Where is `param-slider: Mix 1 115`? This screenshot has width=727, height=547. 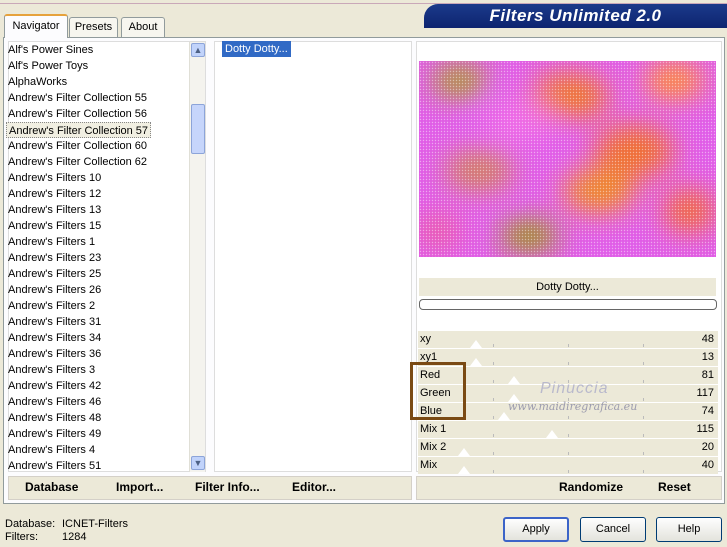 param-slider: Mix 1 115 is located at coordinates (568, 429).